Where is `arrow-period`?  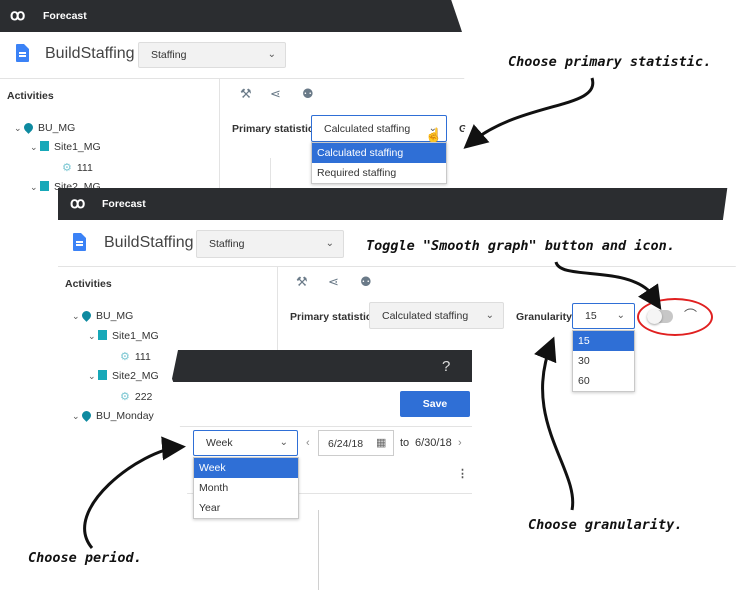 arrow-period is located at coordinates (134, 492).